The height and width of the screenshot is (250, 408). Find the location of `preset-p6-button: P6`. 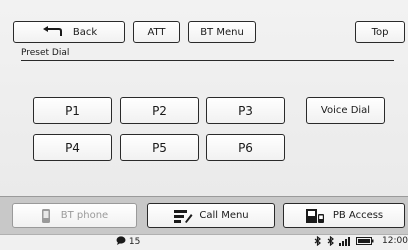

preset-p6-button: P6 is located at coordinates (245, 147).